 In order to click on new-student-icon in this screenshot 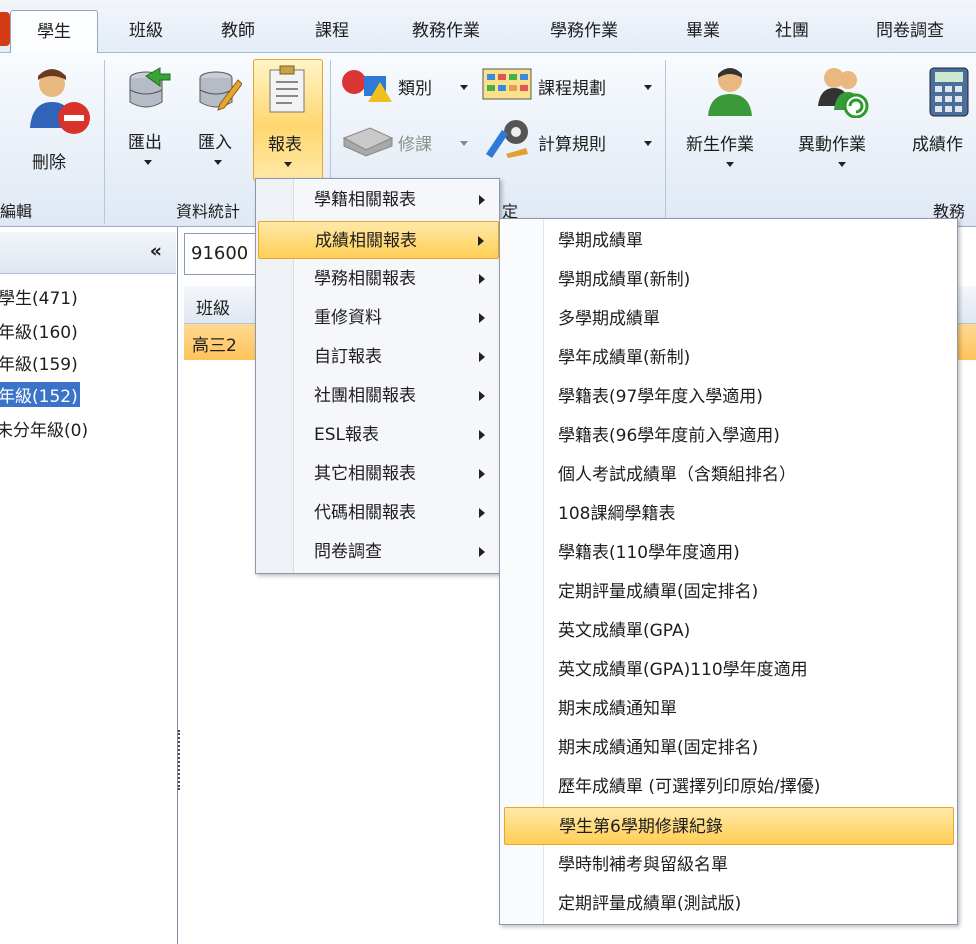, I will do `click(730, 92)`.